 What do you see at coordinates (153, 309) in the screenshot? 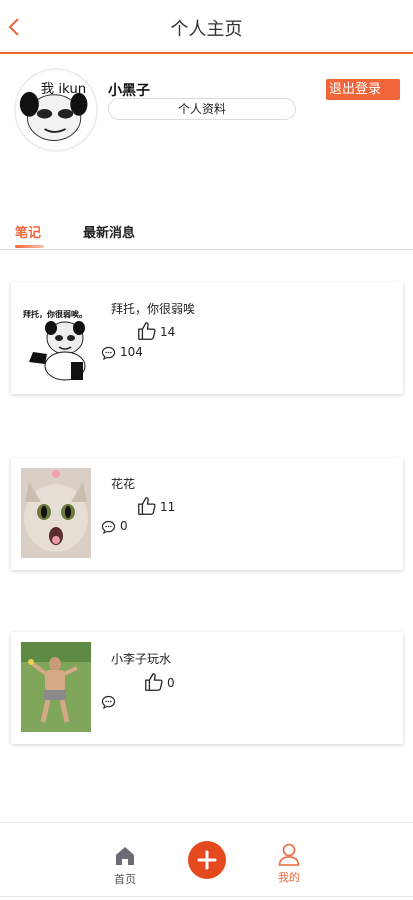
I see `note-title: 拜托，你很弱唉` at bounding box center [153, 309].